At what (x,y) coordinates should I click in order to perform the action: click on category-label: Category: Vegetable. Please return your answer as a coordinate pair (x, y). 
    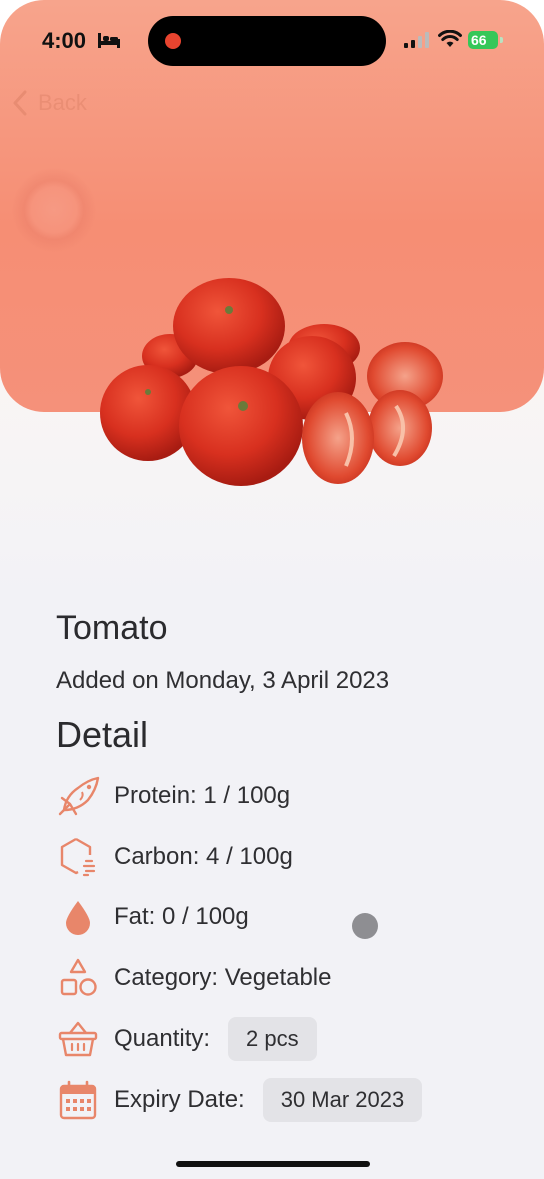
    Looking at the image, I should click on (223, 977).